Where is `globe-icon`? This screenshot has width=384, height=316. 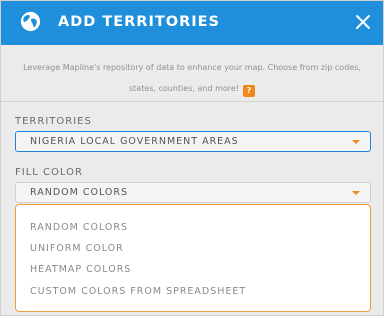
globe-icon is located at coordinates (30, 21).